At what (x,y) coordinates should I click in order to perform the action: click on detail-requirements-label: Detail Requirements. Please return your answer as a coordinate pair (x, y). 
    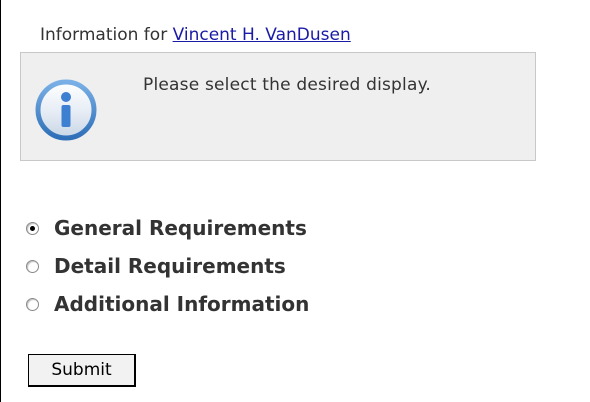
    Looking at the image, I should click on (170, 266).